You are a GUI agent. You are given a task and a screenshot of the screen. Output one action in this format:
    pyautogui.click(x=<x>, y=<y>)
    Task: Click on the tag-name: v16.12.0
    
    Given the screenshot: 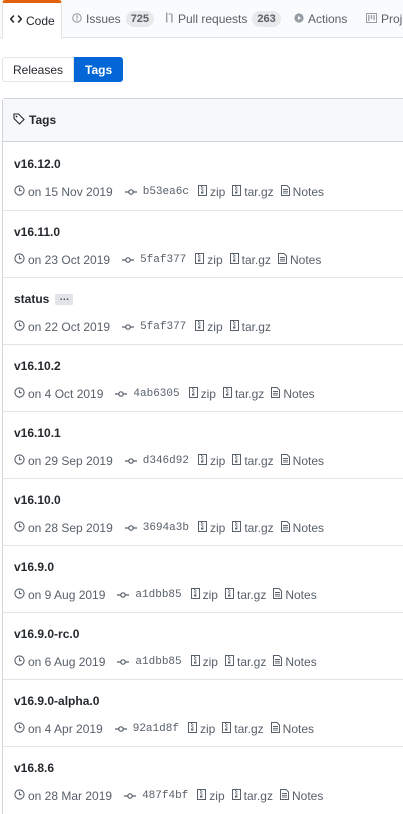 What is the action you would take?
    pyautogui.click(x=37, y=164)
    